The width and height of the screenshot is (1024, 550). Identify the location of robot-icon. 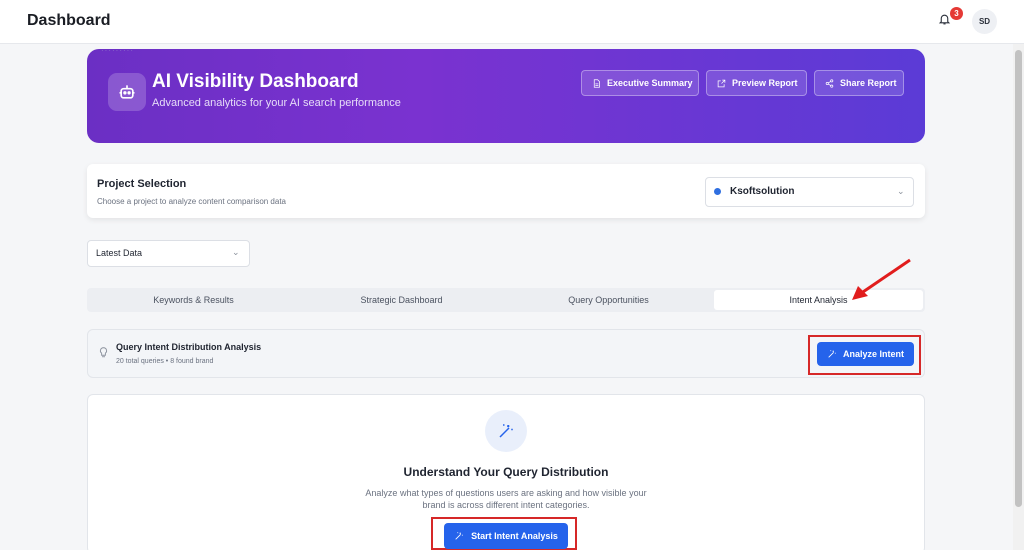
(127, 92).